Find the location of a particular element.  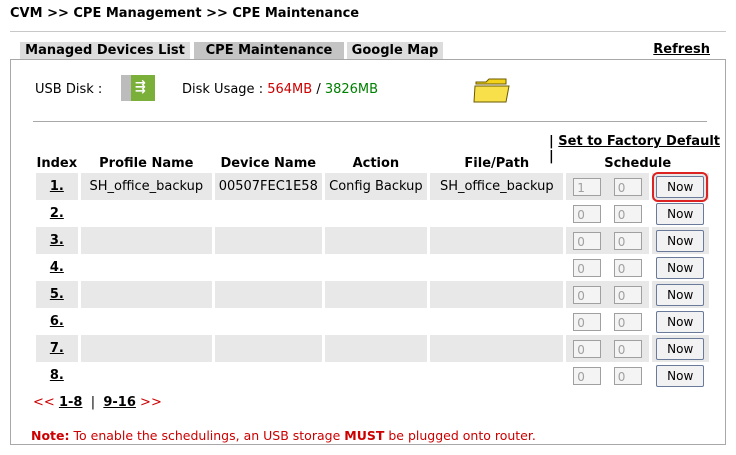

header-device-name: Device Name is located at coordinates (267, 163).